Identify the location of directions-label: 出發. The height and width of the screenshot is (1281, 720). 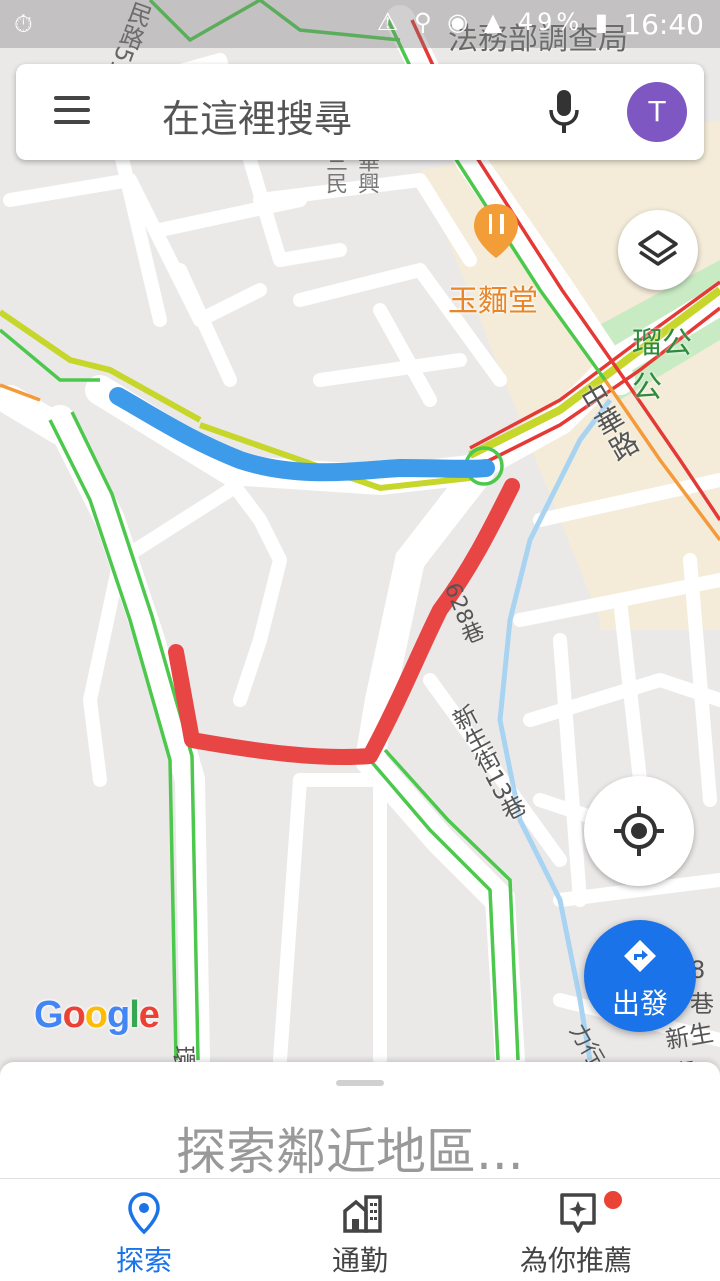
(639, 1003).